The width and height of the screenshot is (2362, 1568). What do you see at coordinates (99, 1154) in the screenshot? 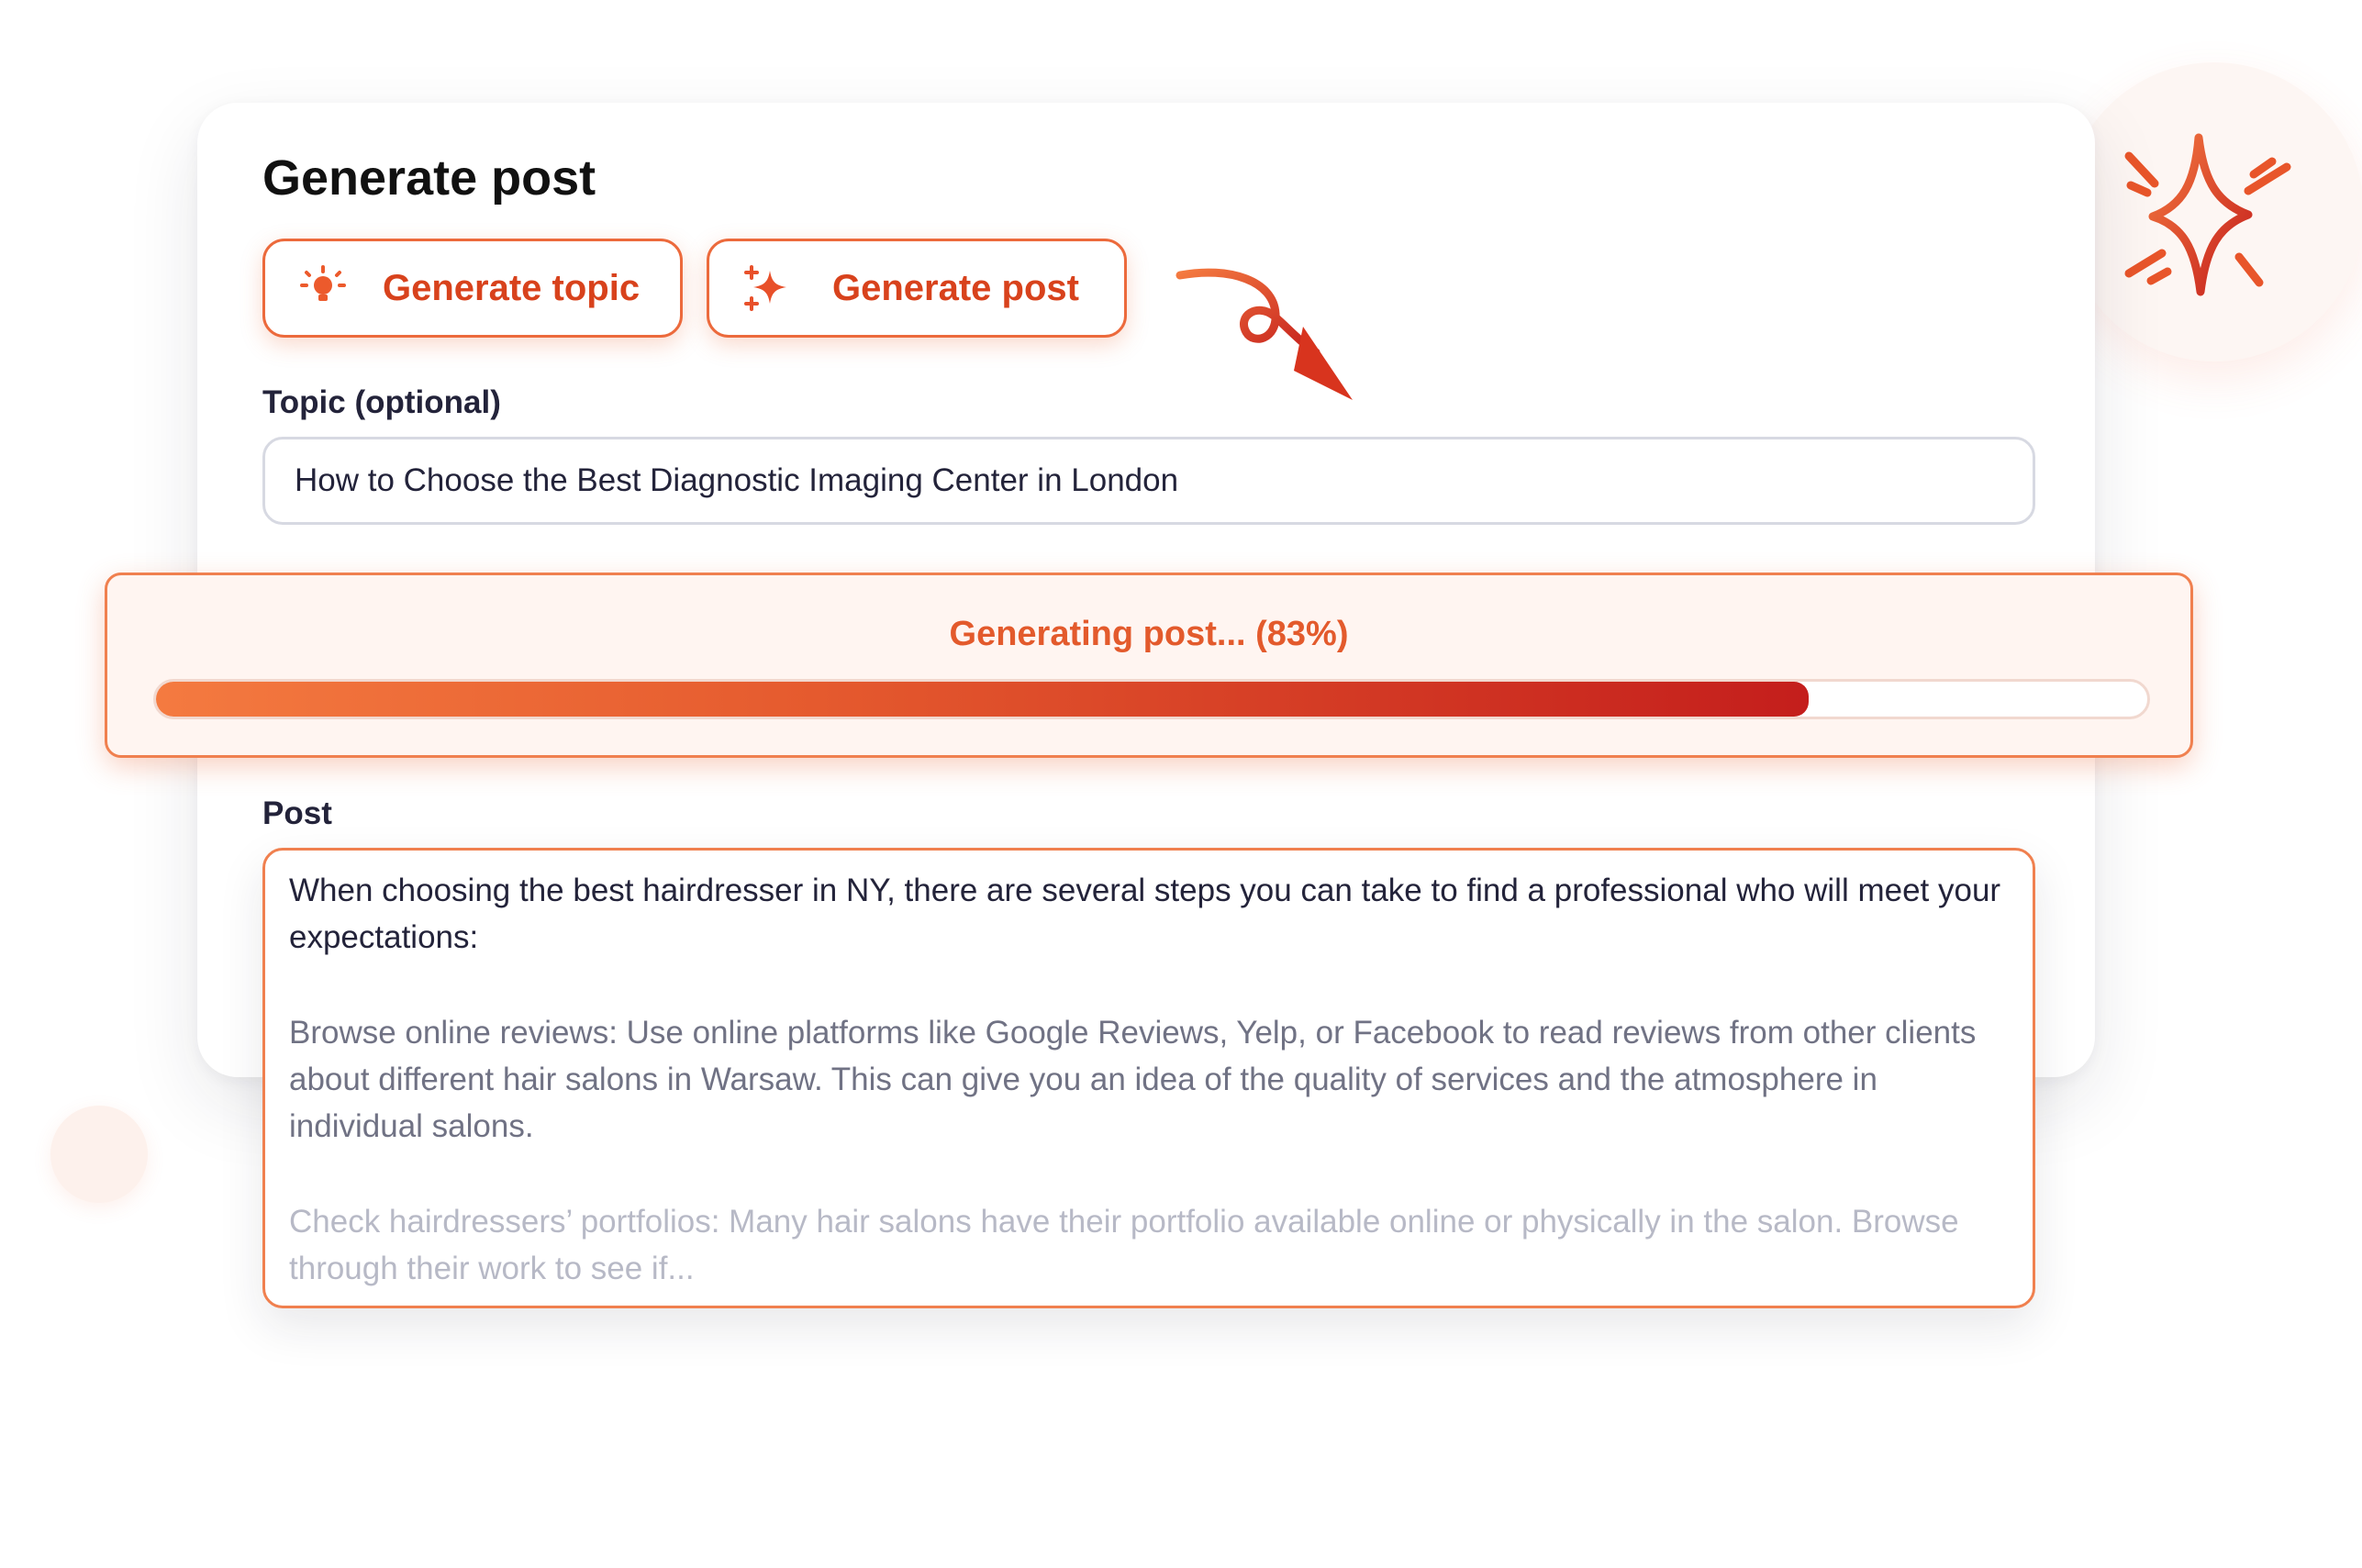
I see `decorative-circle-small` at bounding box center [99, 1154].